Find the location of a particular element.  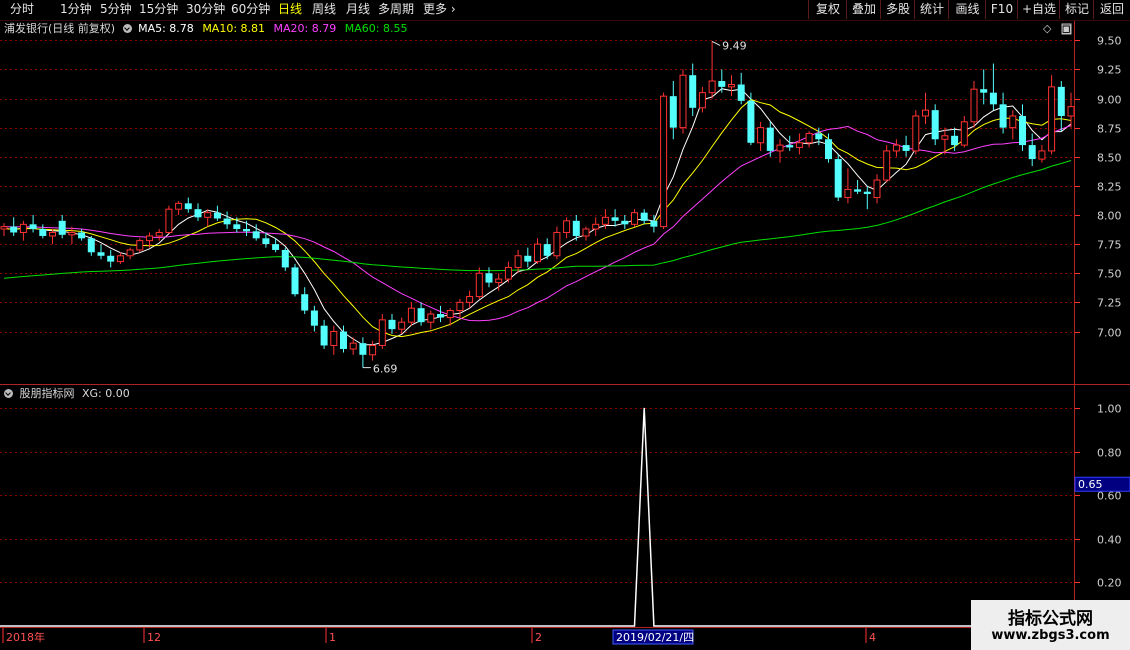

tab-multi-period: 多周期 is located at coordinates (396, 9).